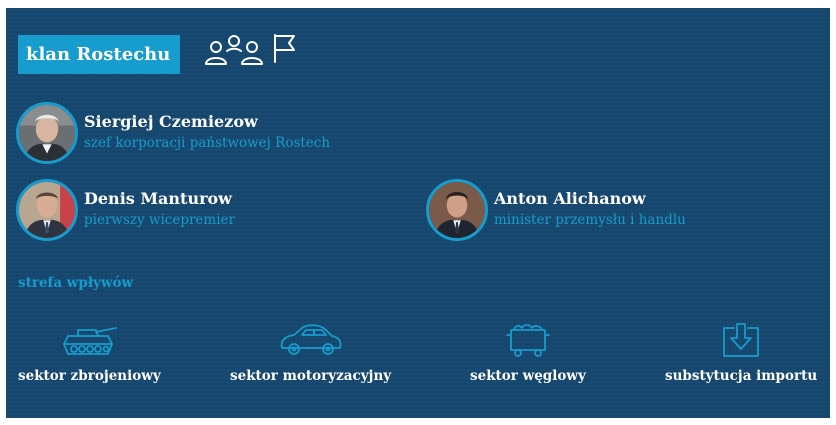  I want to click on sector-item-arms: sektor zbrojeniowy, so click(89, 353).